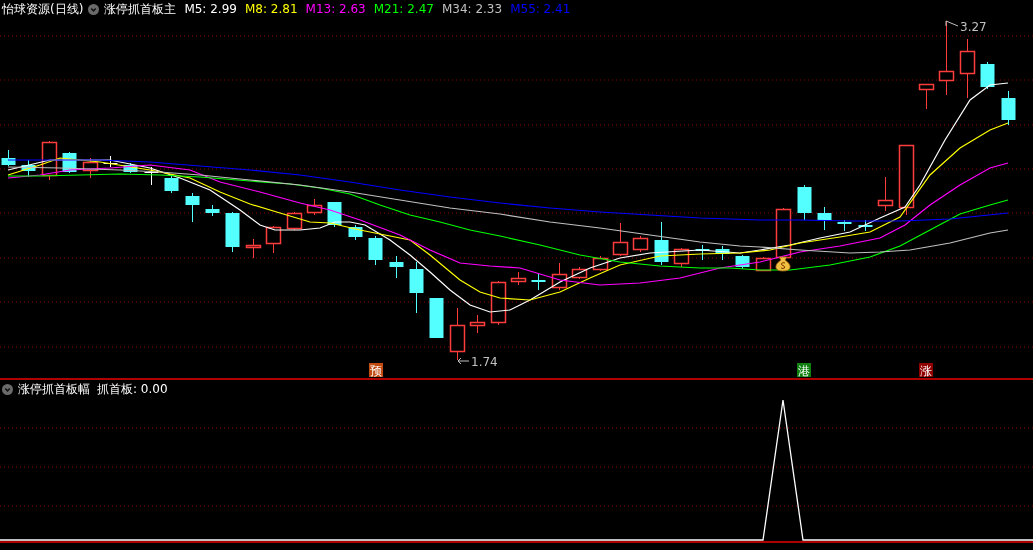 The image size is (1033, 550). Describe the element at coordinates (484, 362) in the screenshot. I see `low-price-label: 1.74` at that location.